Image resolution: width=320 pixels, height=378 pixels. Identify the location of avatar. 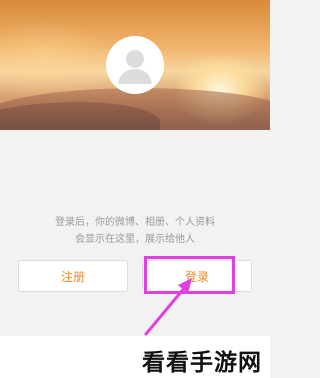
(135, 65).